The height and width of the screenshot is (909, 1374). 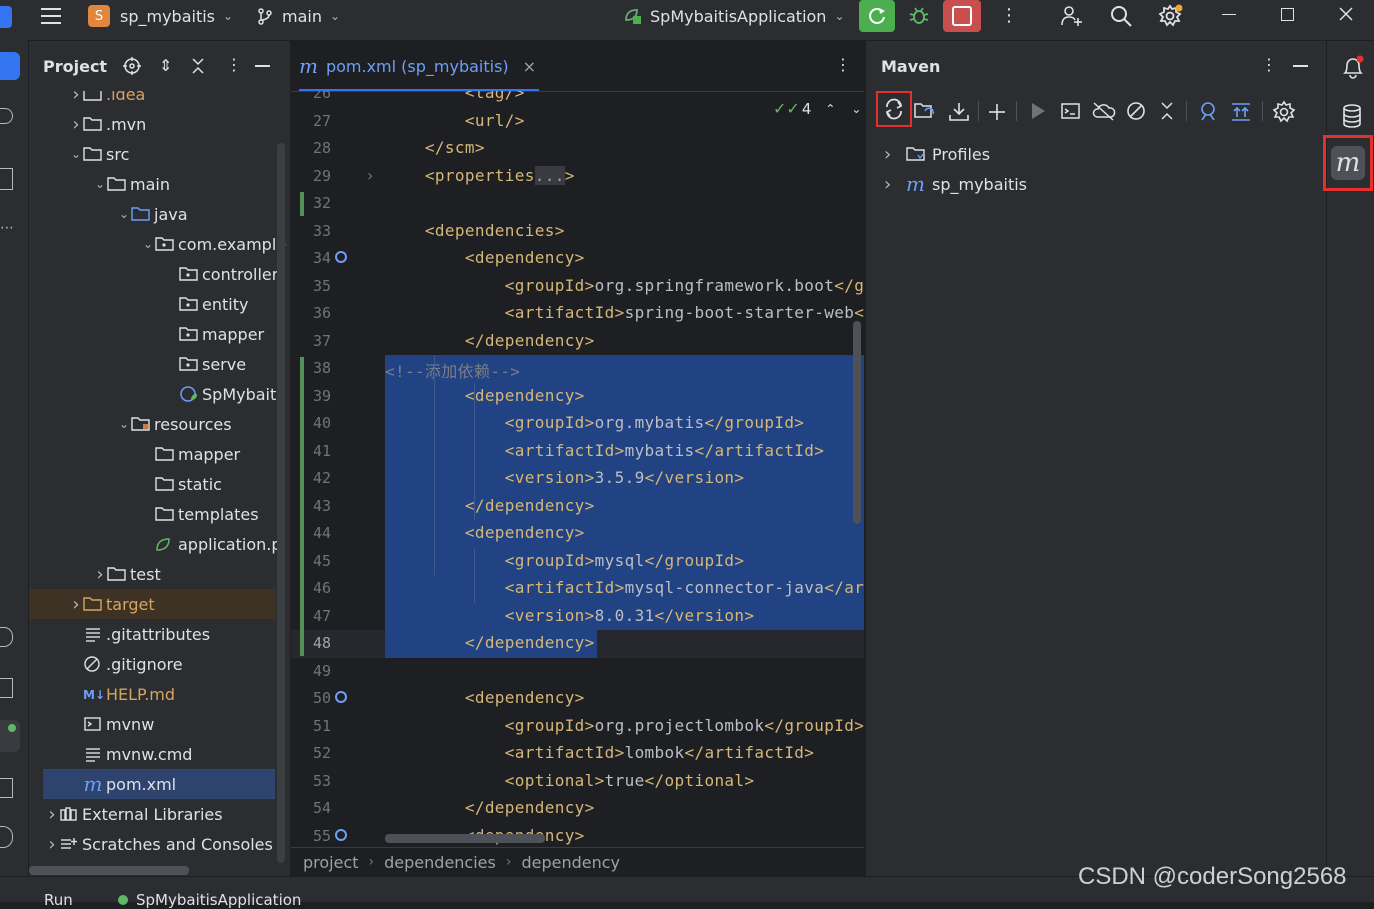 I want to click on options-icon: ⋮, so click(x=234, y=64).